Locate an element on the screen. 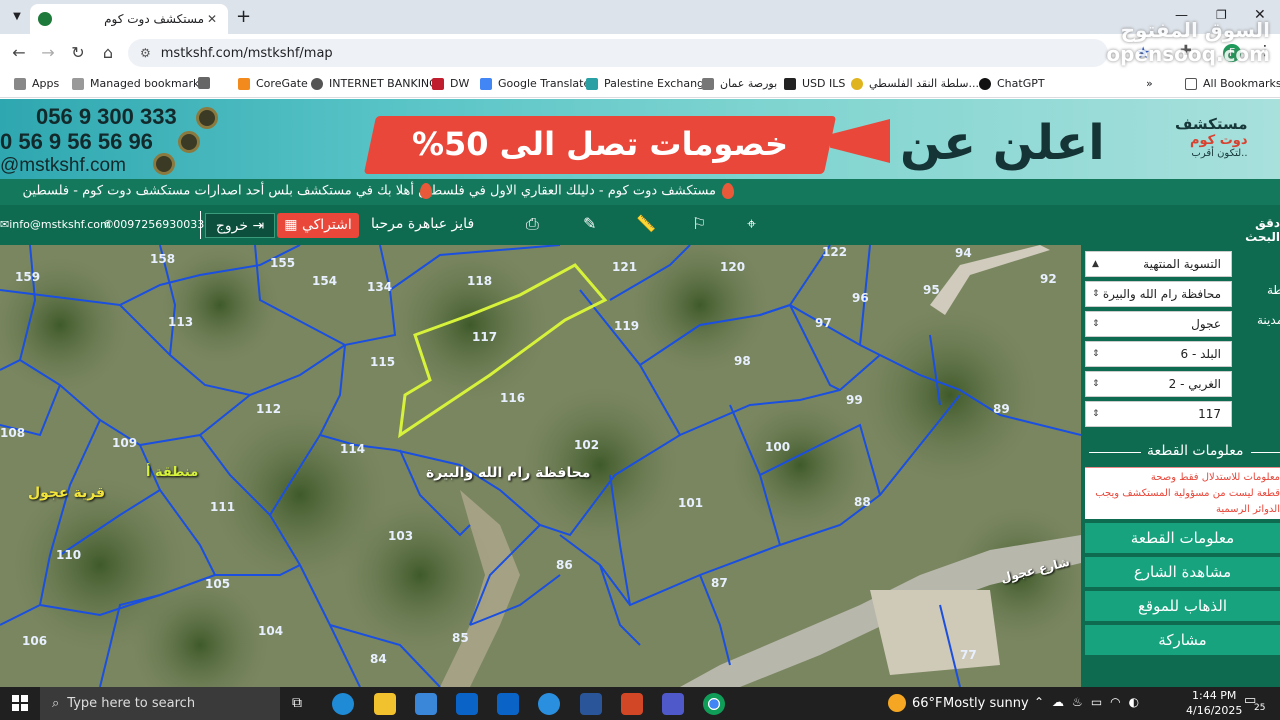 This screenshot has height=720, width=1280. bookmarks-overflow: » is located at coordinates (1149, 83).